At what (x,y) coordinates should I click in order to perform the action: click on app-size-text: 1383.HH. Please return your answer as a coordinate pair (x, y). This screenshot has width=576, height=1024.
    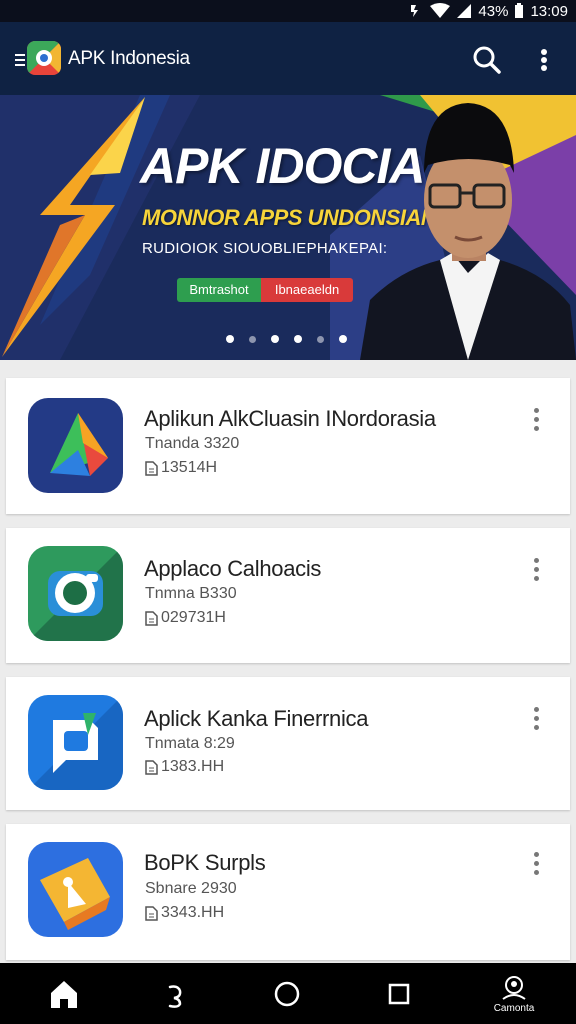
    Looking at the image, I should click on (193, 766).